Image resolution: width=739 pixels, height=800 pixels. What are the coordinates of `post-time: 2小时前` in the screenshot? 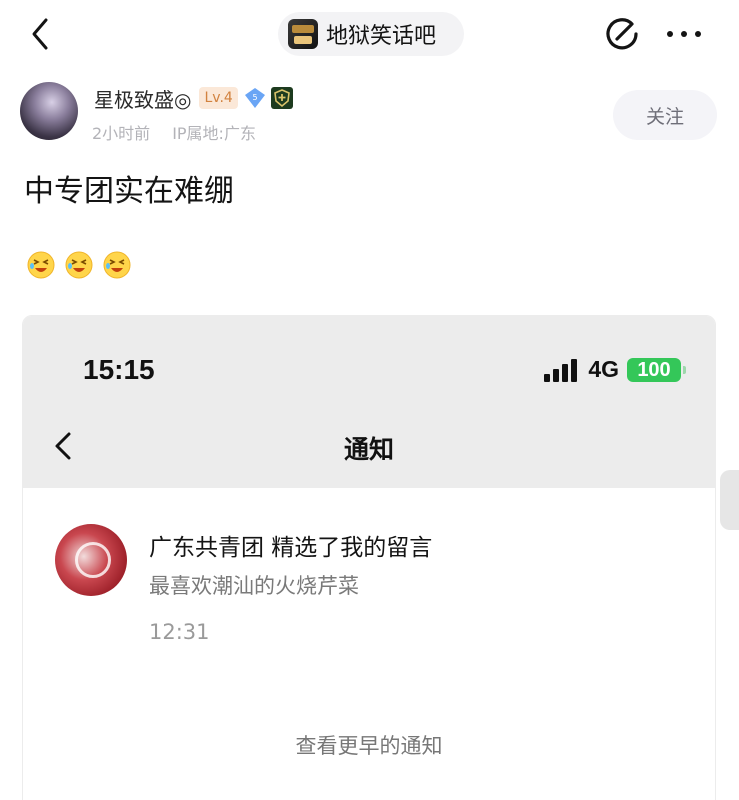 It's located at (121, 133).